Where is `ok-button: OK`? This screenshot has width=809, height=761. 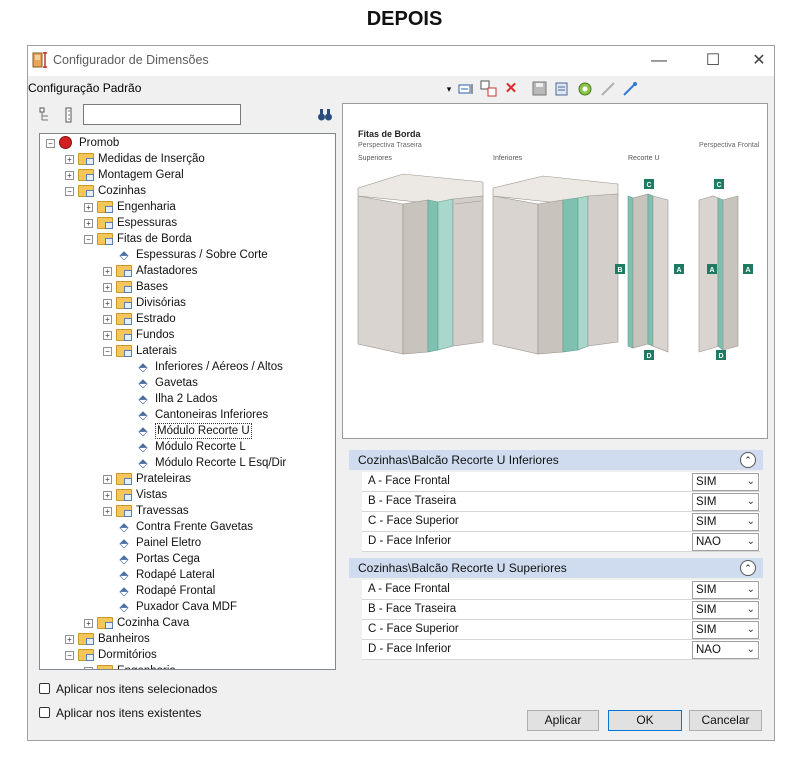 ok-button: OK is located at coordinates (645, 720).